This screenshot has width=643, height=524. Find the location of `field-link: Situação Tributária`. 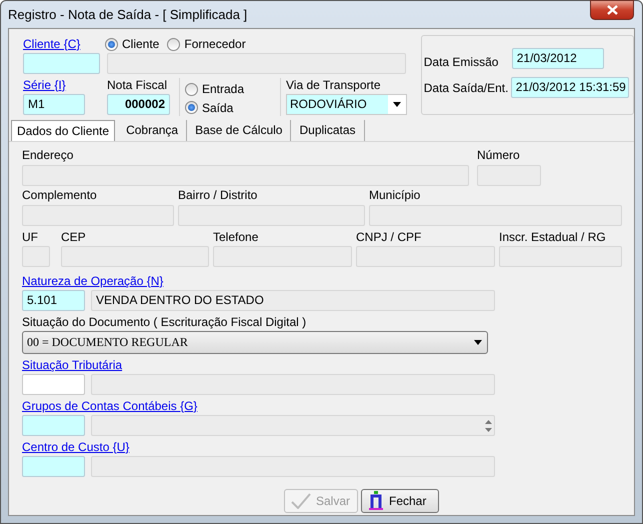

field-link: Situação Tributária is located at coordinates (258, 365).